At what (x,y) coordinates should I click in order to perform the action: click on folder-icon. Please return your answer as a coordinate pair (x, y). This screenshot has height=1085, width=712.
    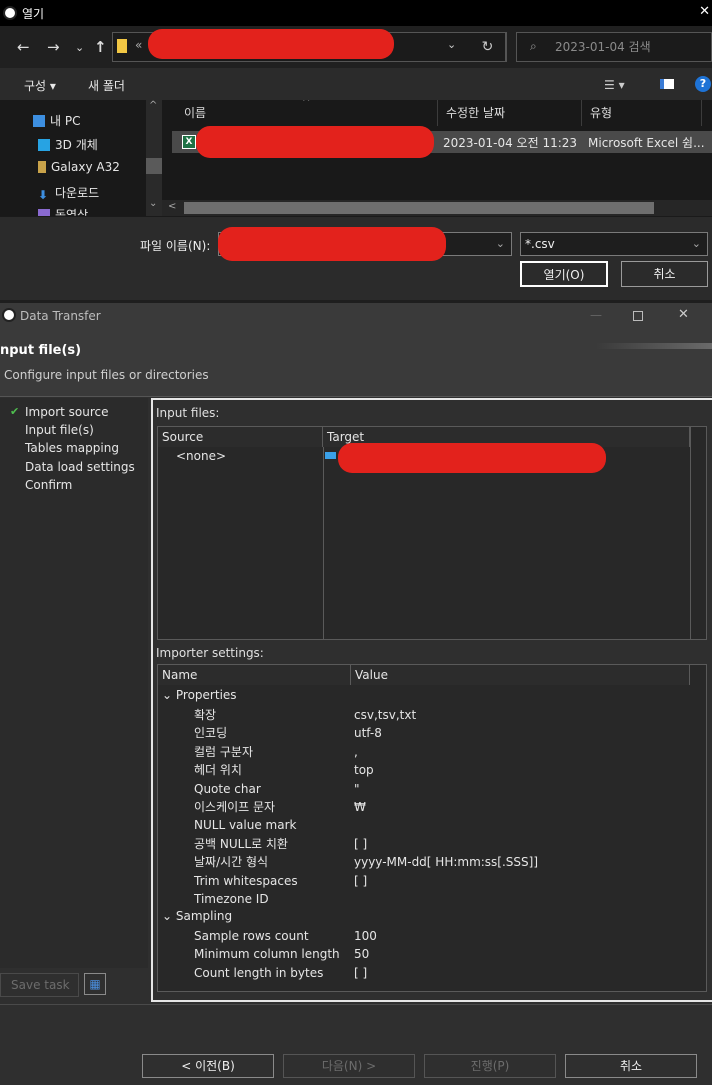
    Looking at the image, I should click on (122, 46).